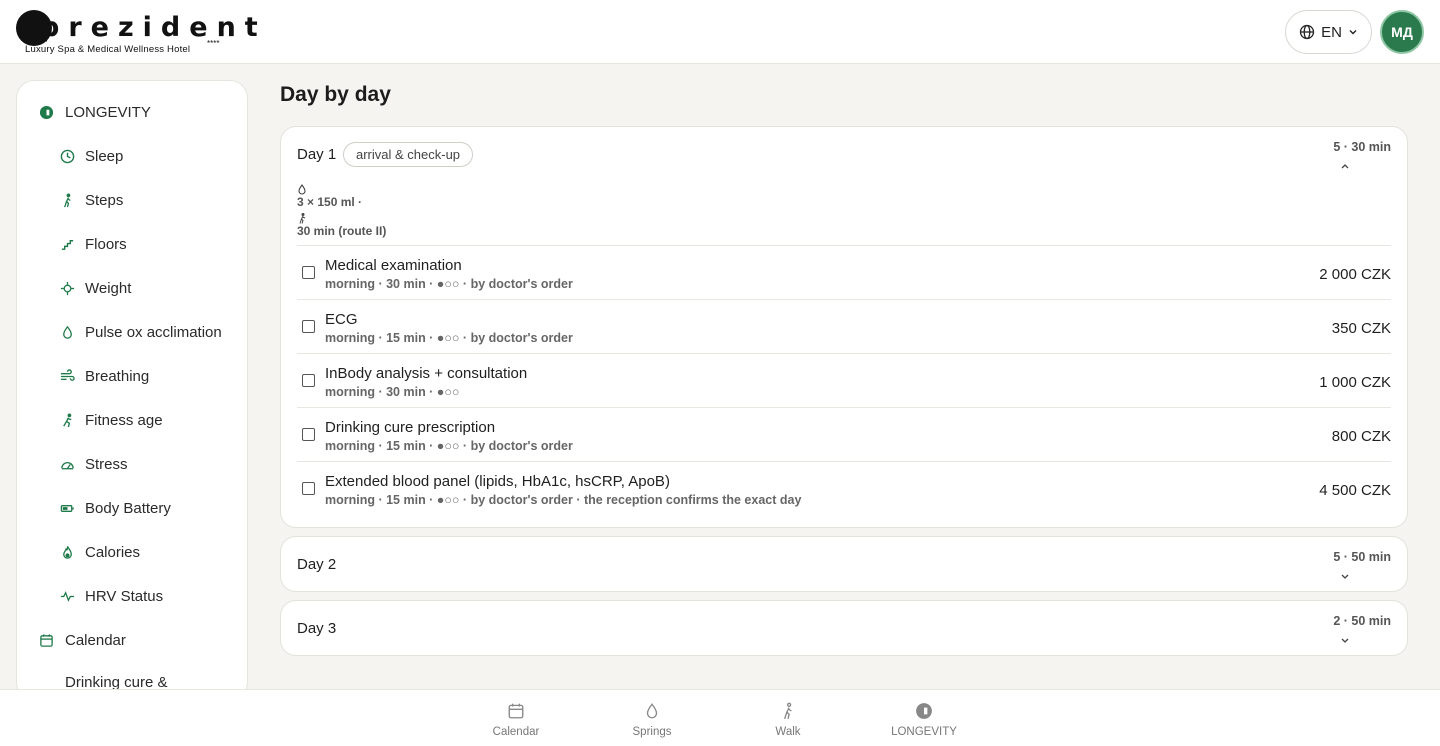  Describe the element at coordinates (1402, 32) in the screenshot. I see `user-avatar: МД` at that location.